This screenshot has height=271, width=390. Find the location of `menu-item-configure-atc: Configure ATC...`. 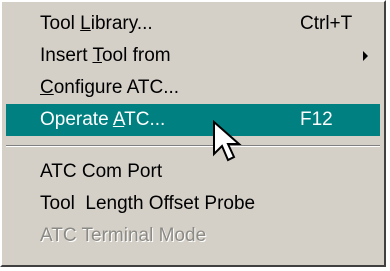

menu-item-configure-atc: Configure ATC... is located at coordinates (193, 88).